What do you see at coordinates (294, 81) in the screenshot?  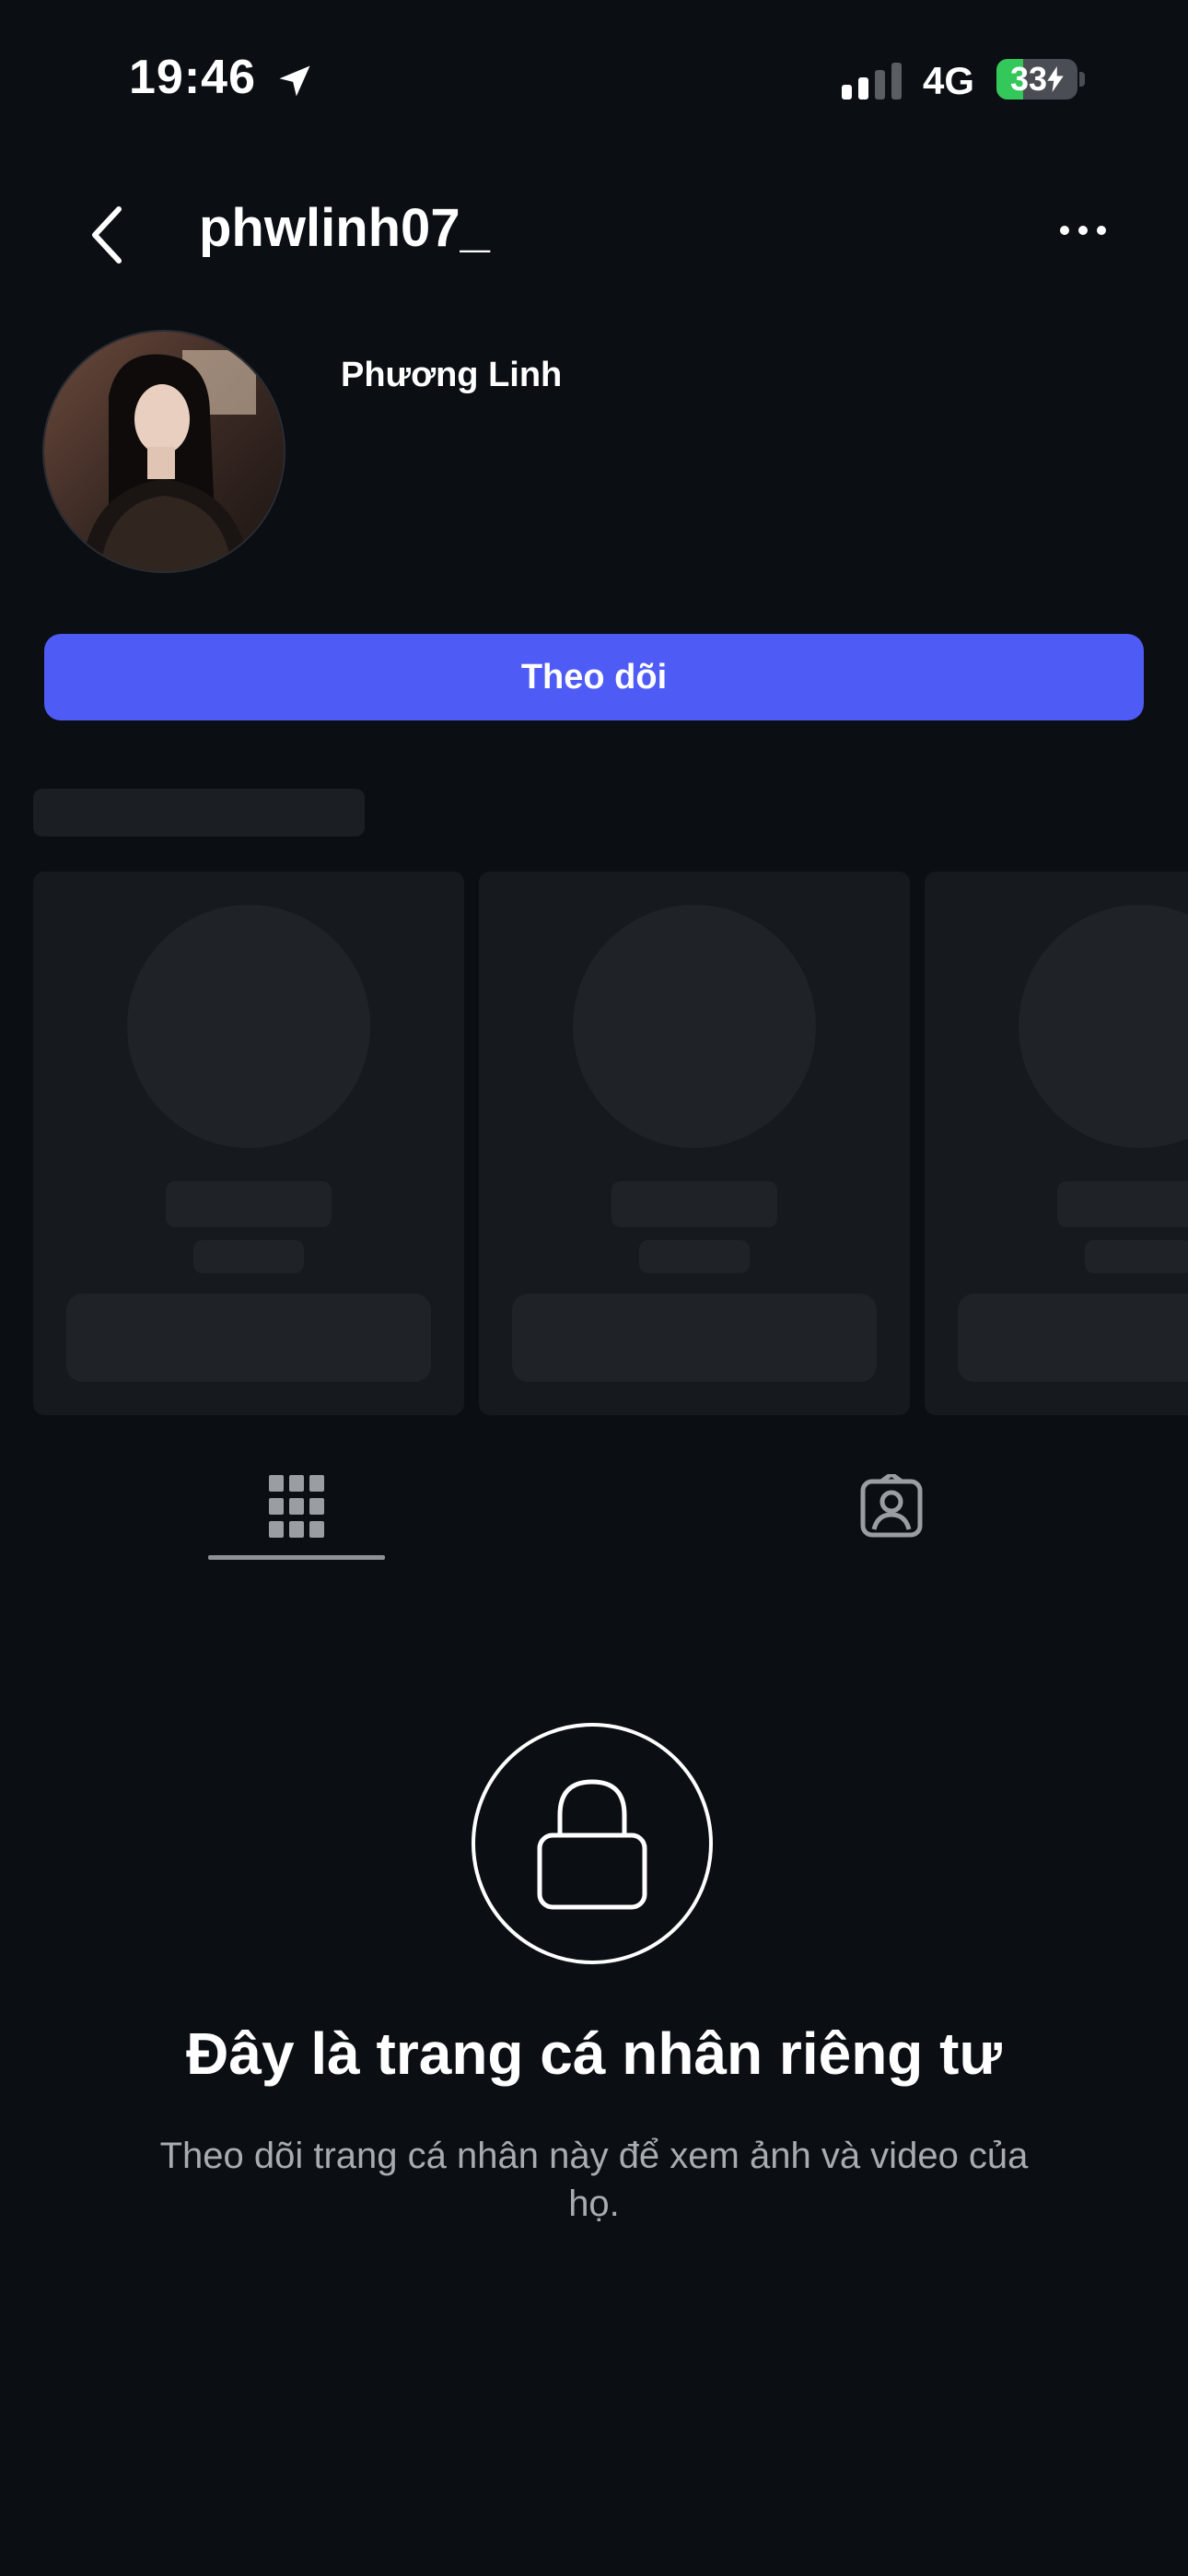 I see `location-arrow-icon` at bounding box center [294, 81].